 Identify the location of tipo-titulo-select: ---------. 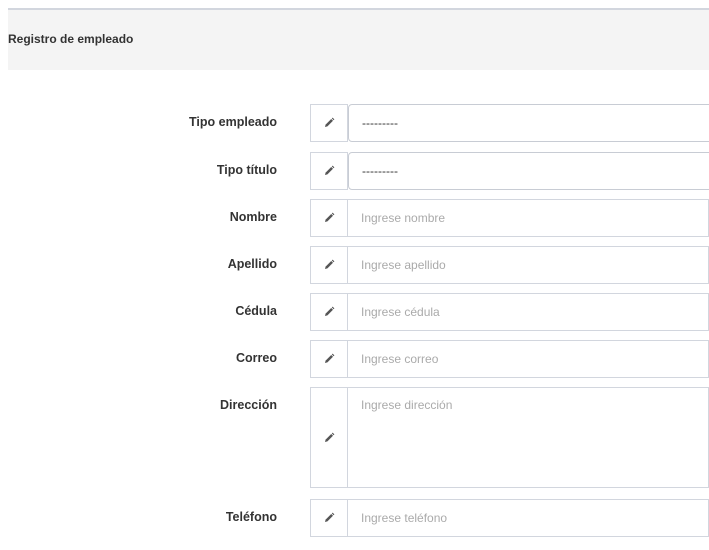
(528, 171).